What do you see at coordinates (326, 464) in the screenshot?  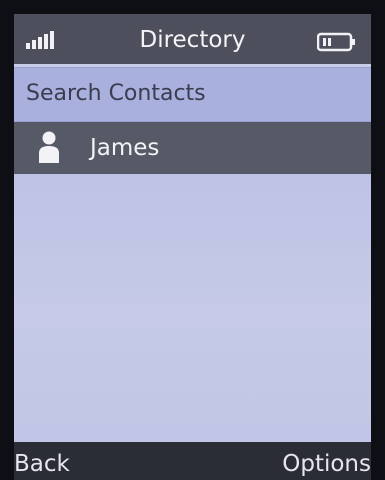 I see `options-softkey: Options` at bounding box center [326, 464].